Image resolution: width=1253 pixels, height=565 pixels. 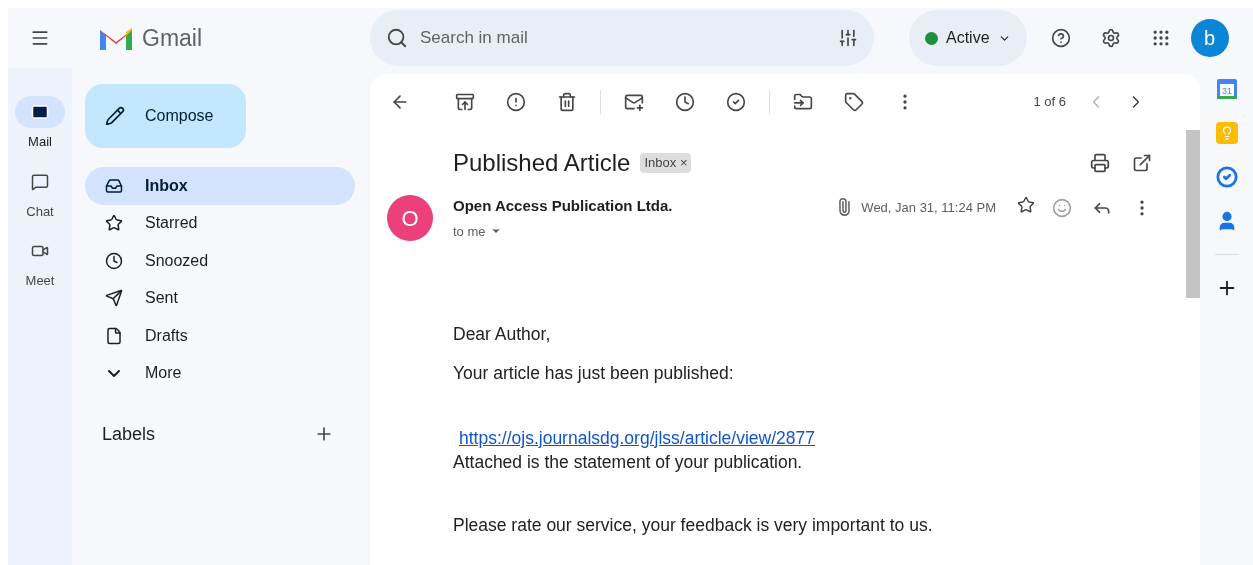 I want to click on message-date: Wed, Jan 31, 11:24 PM, so click(x=928, y=208).